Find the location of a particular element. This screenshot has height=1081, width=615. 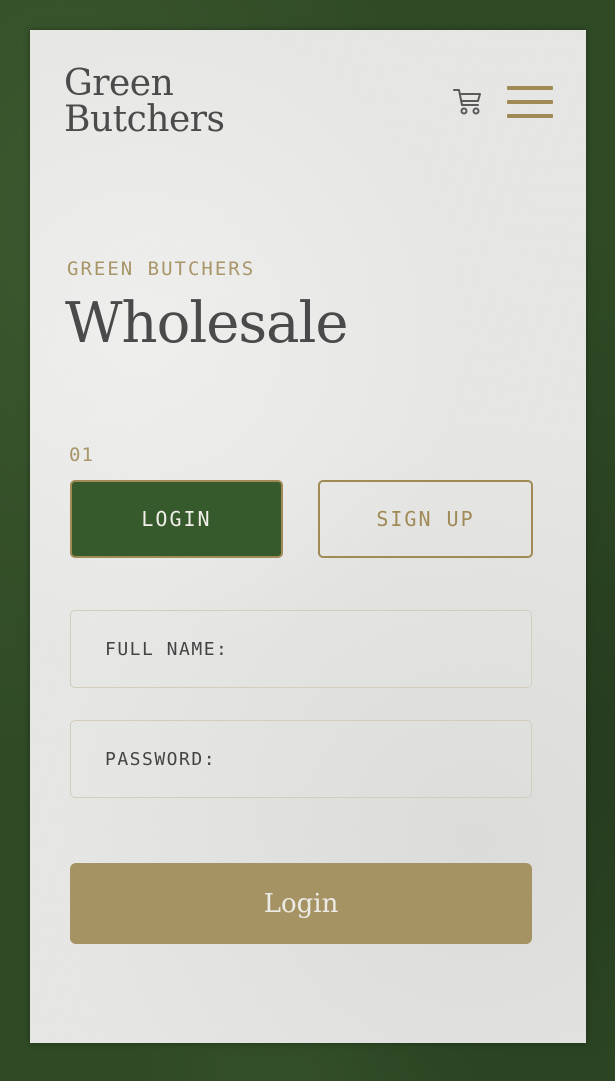

cart-icon is located at coordinates (468, 101).